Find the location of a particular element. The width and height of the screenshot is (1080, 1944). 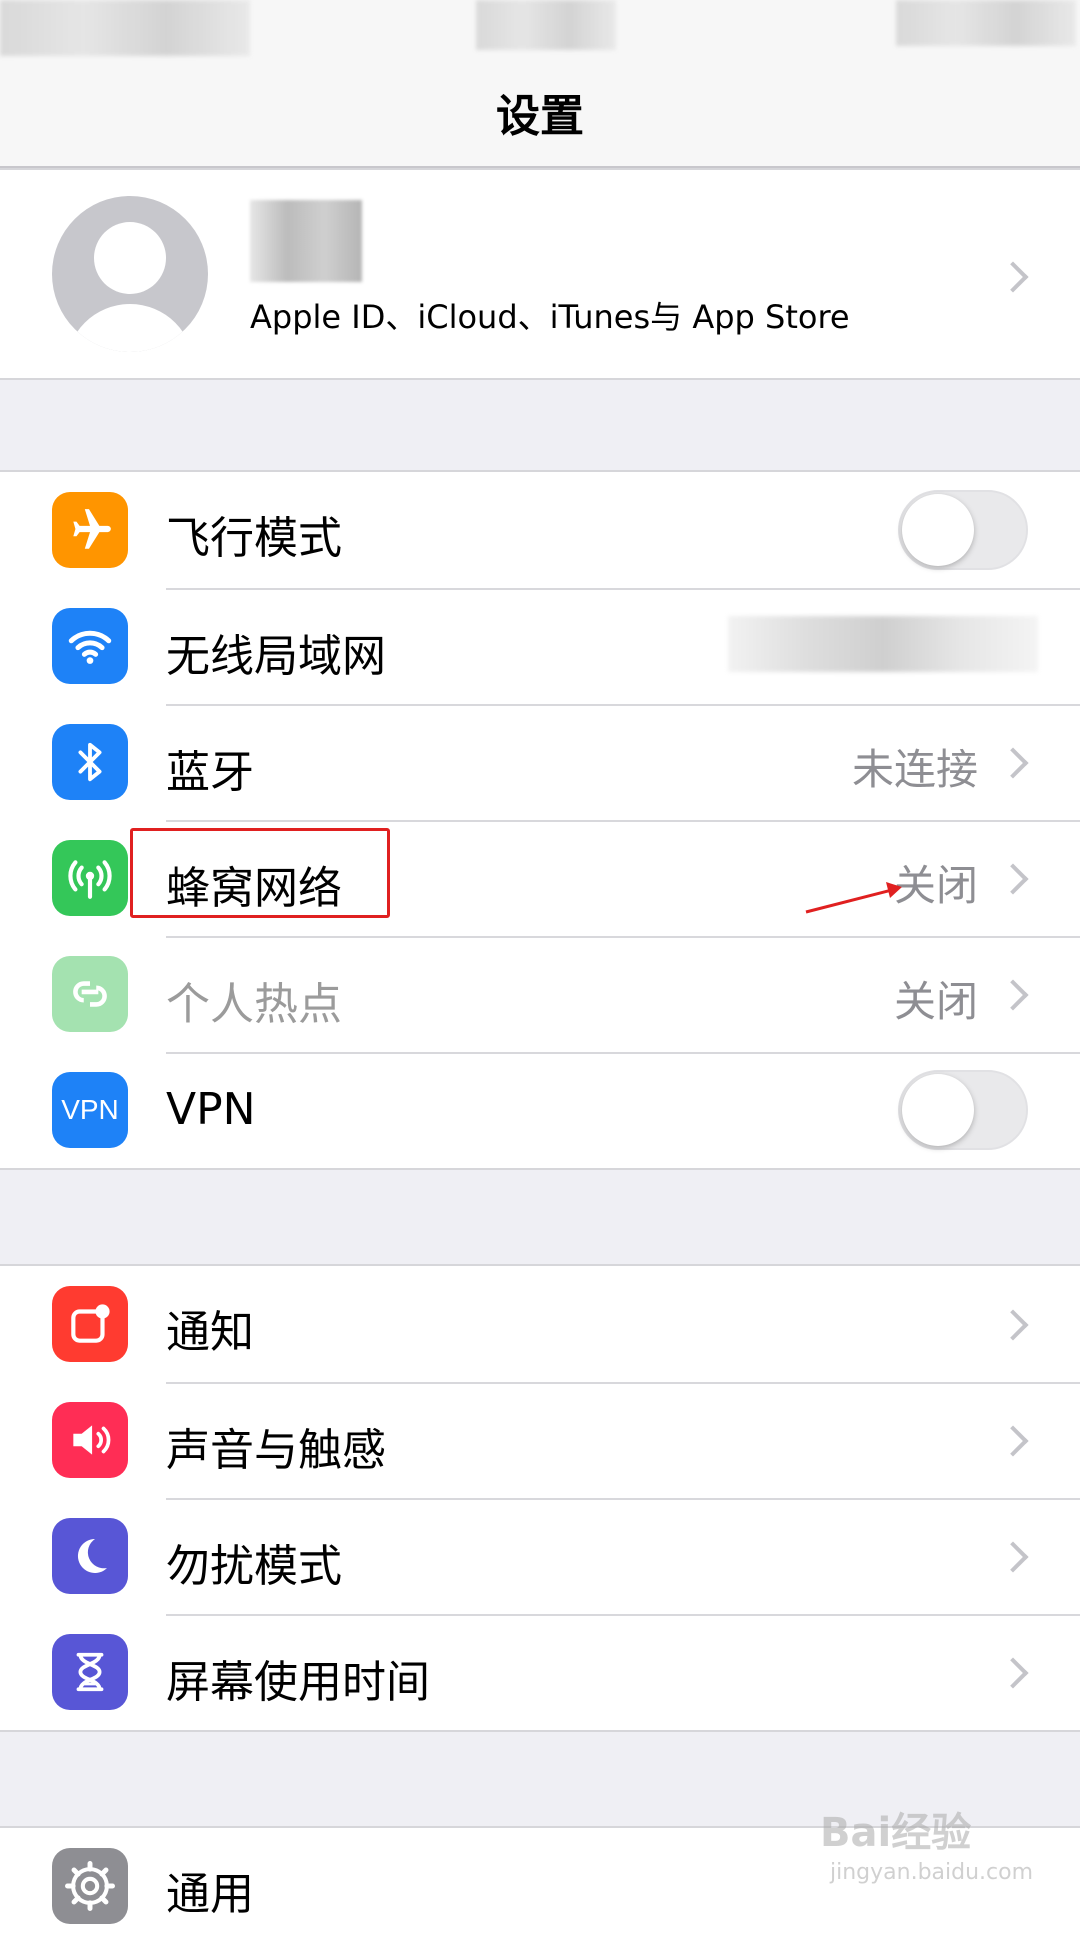

airplane-icon is located at coordinates (90, 530).